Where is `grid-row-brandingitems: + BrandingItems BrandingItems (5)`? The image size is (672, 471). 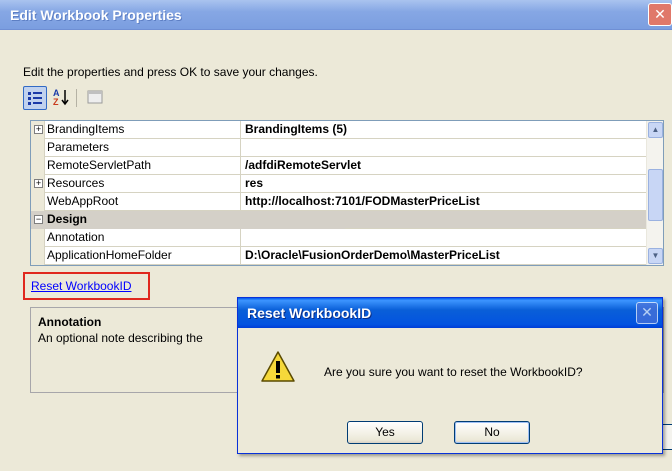
grid-row-brandingitems: + BrandingItems BrandingItems (5) is located at coordinates (338, 130).